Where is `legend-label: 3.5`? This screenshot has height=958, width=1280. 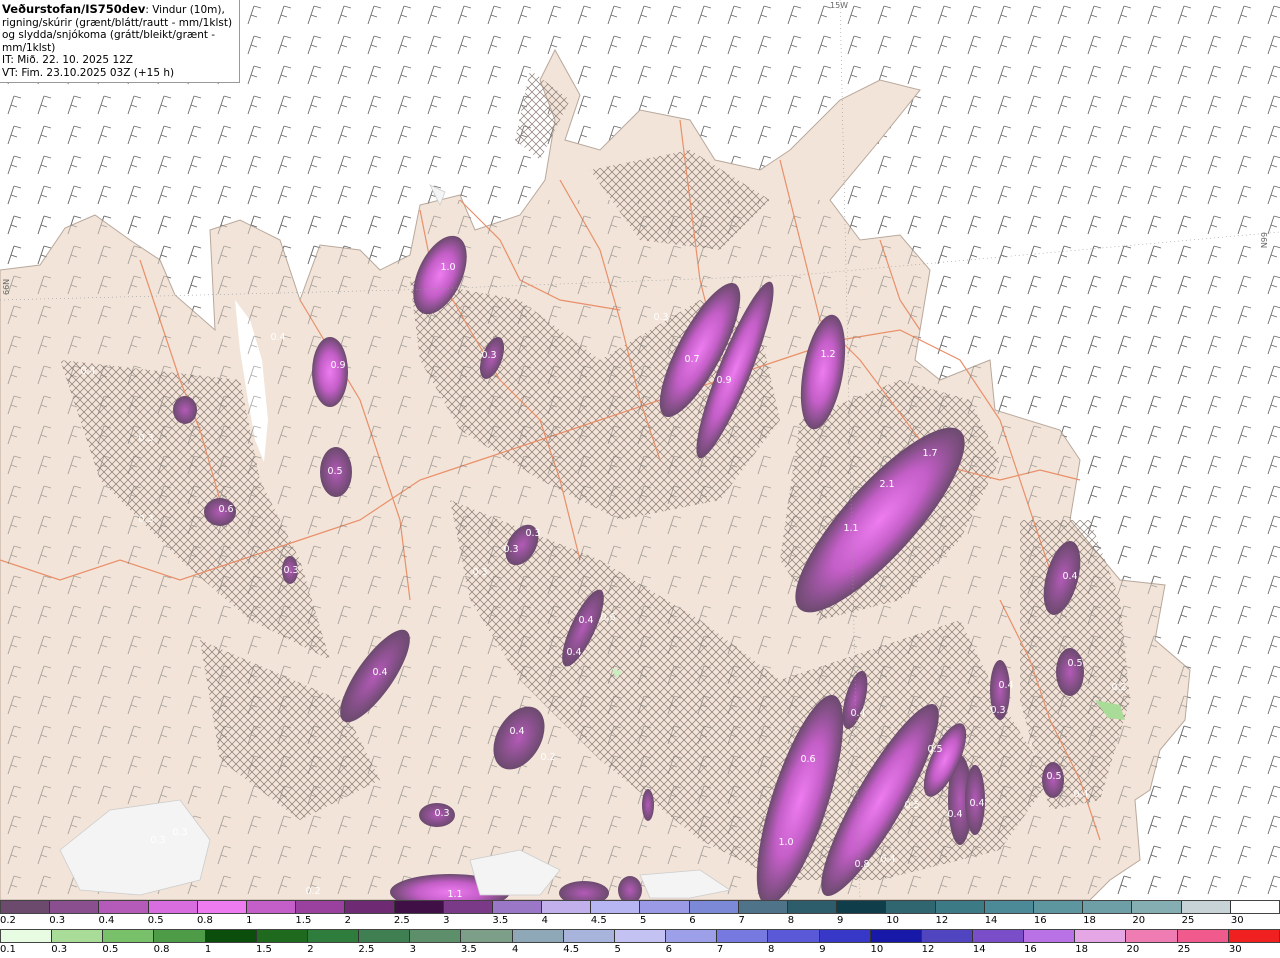 legend-label: 3.5 is located at coordinates (500, 920).